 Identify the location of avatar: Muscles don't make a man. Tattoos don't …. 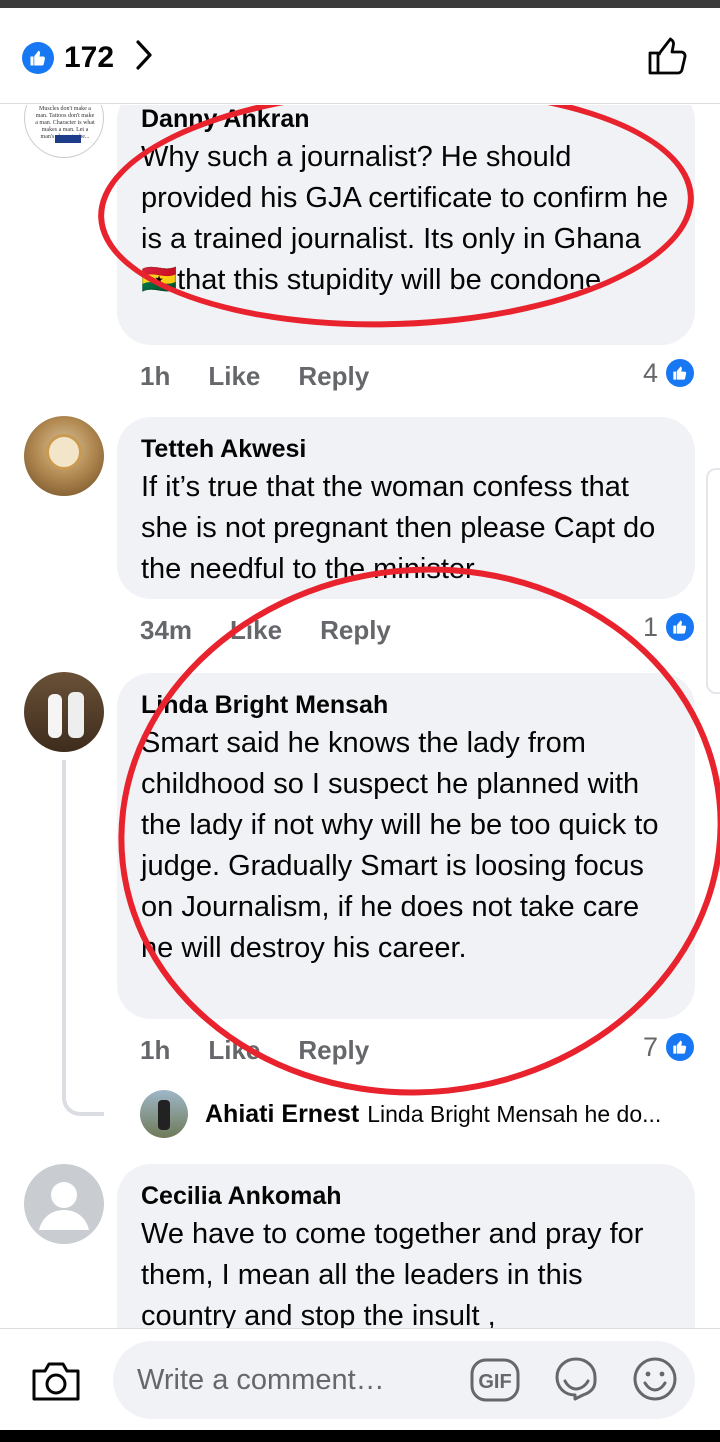
(64, 131).